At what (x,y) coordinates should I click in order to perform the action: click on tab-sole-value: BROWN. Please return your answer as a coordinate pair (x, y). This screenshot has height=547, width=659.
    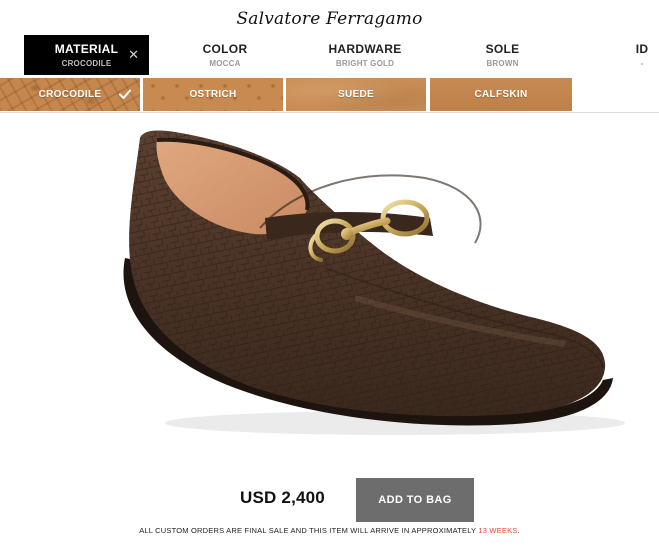
    Looking at the image, I should click on (502, 63).